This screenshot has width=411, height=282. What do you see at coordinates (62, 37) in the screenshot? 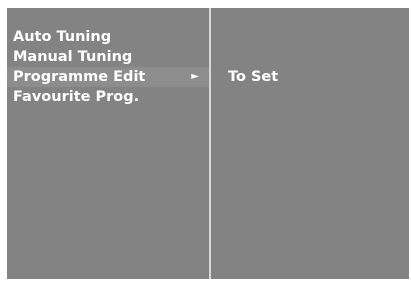
I see `menu-item-label: Auto Tuning` at bounding box center [62, 37].